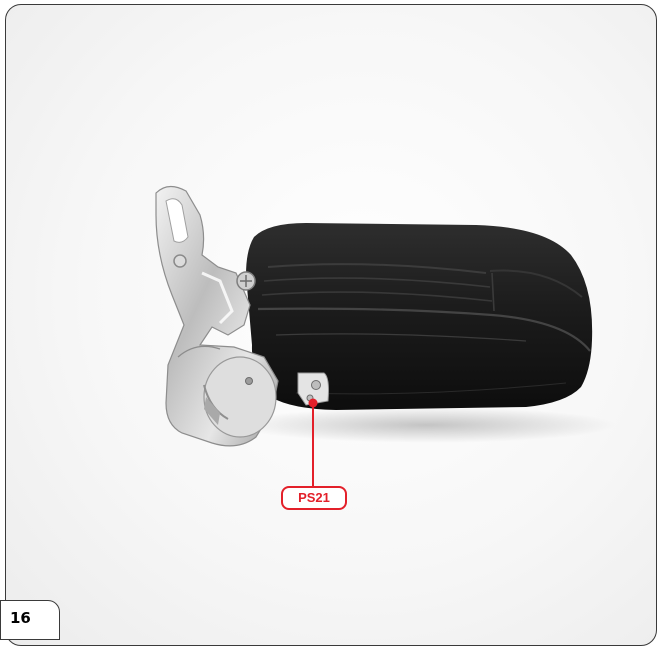  I want to click on page-number-tab: 16, so click(30, 620).